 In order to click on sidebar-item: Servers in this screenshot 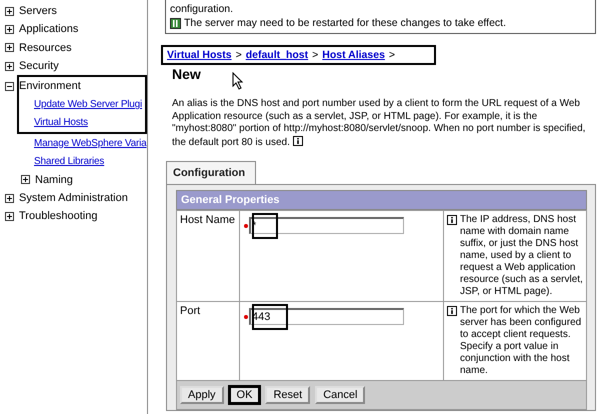, I will do `click(38, 11)`.